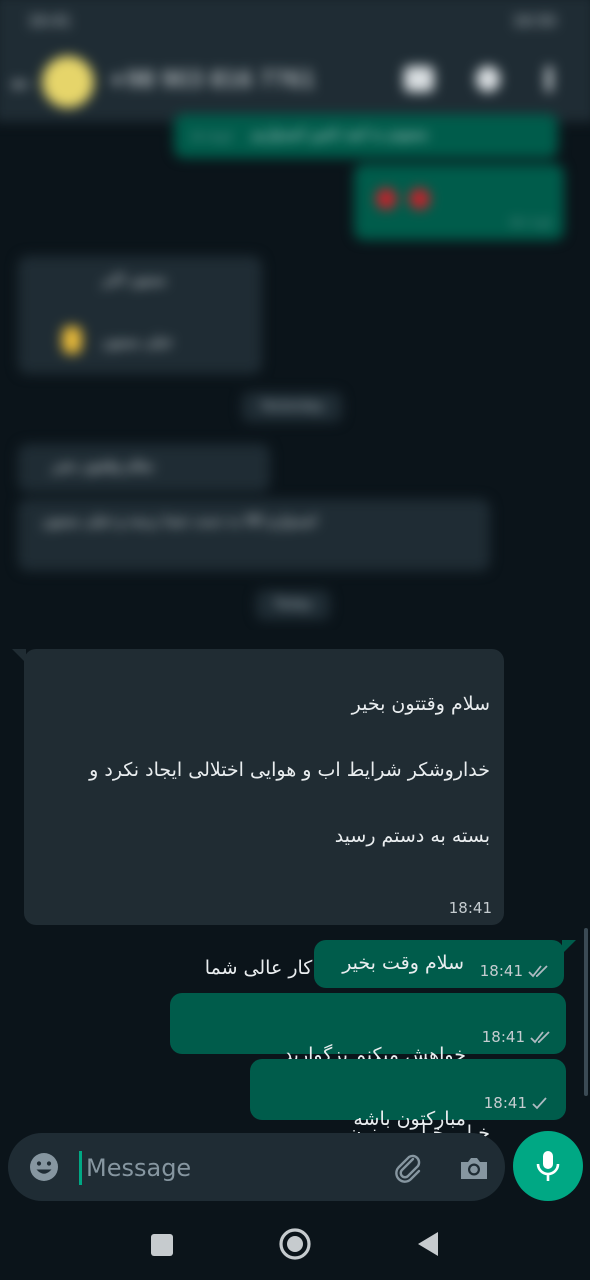  What do you see at coordinates (22, 84) in the screenshot?
I see `back-arrow-icon: ←` at bounding box center [22, 84].